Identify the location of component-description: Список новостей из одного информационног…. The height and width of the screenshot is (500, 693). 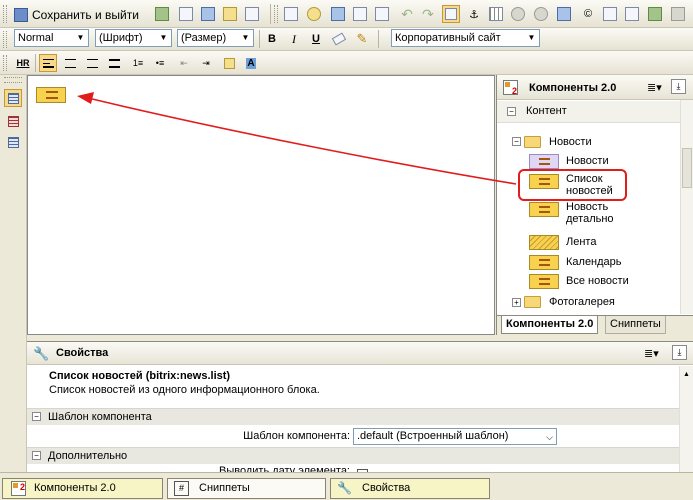
(184, 390).